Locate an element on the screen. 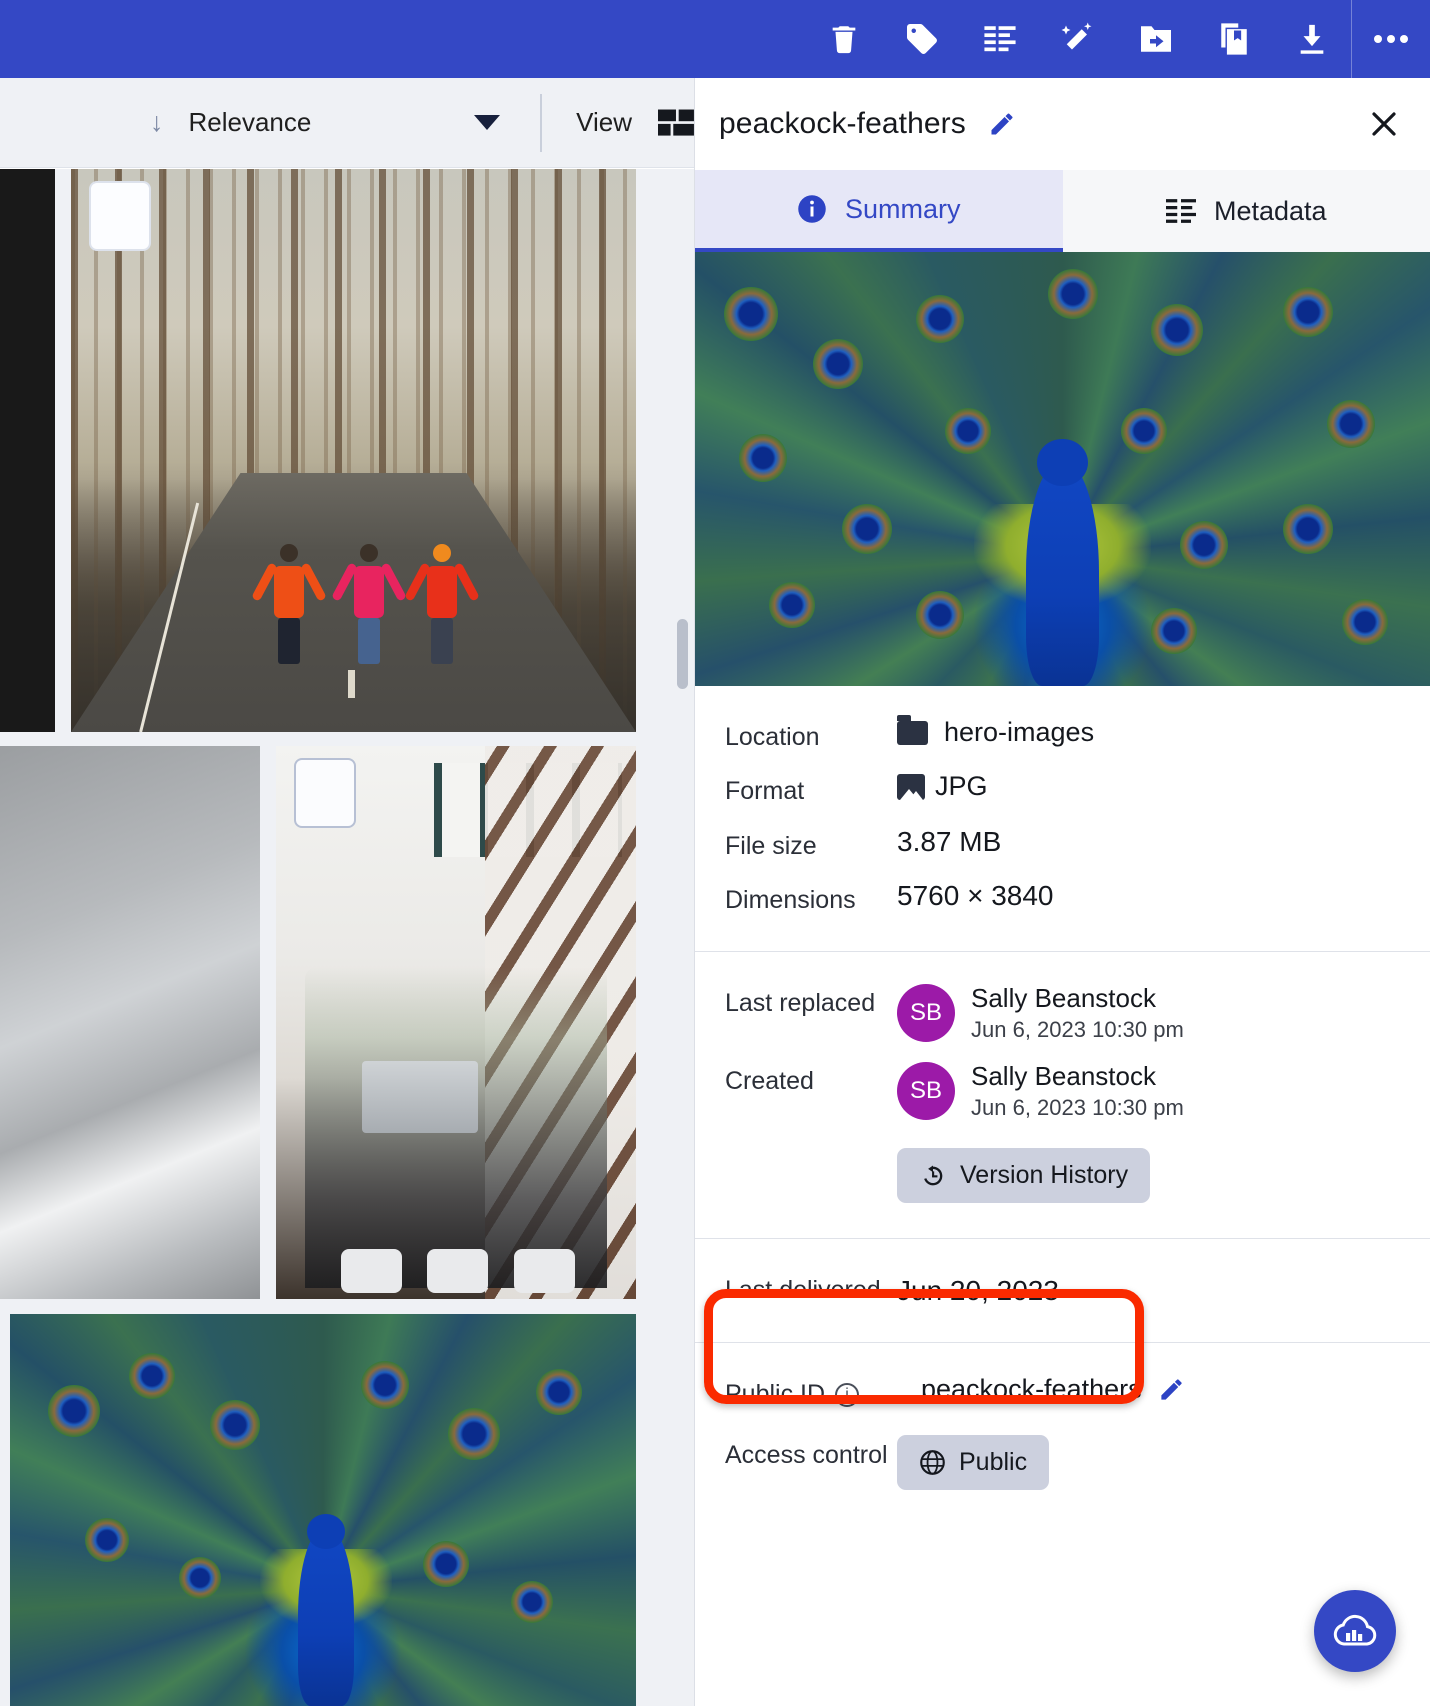 The image size is (1430, 1706). public-id-label: Public ID i is located at coordinates (823, 1392).